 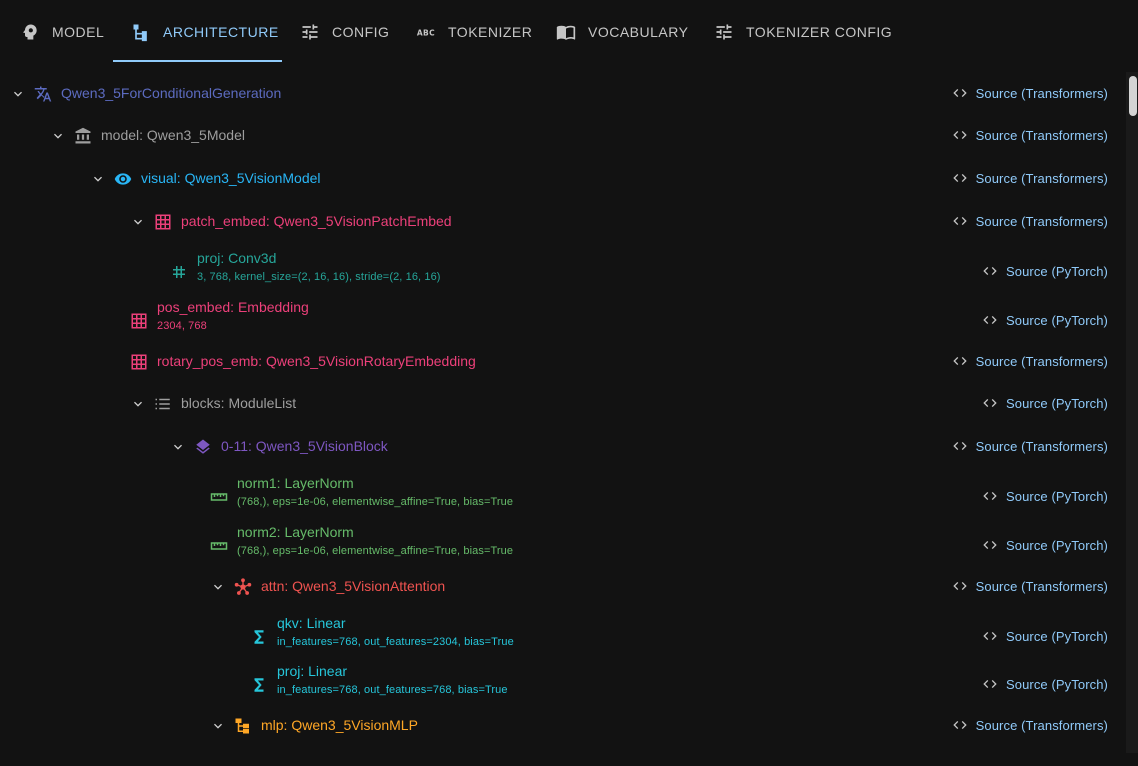 I want to click on scrollbar-track, so click(x=1132, y=412).